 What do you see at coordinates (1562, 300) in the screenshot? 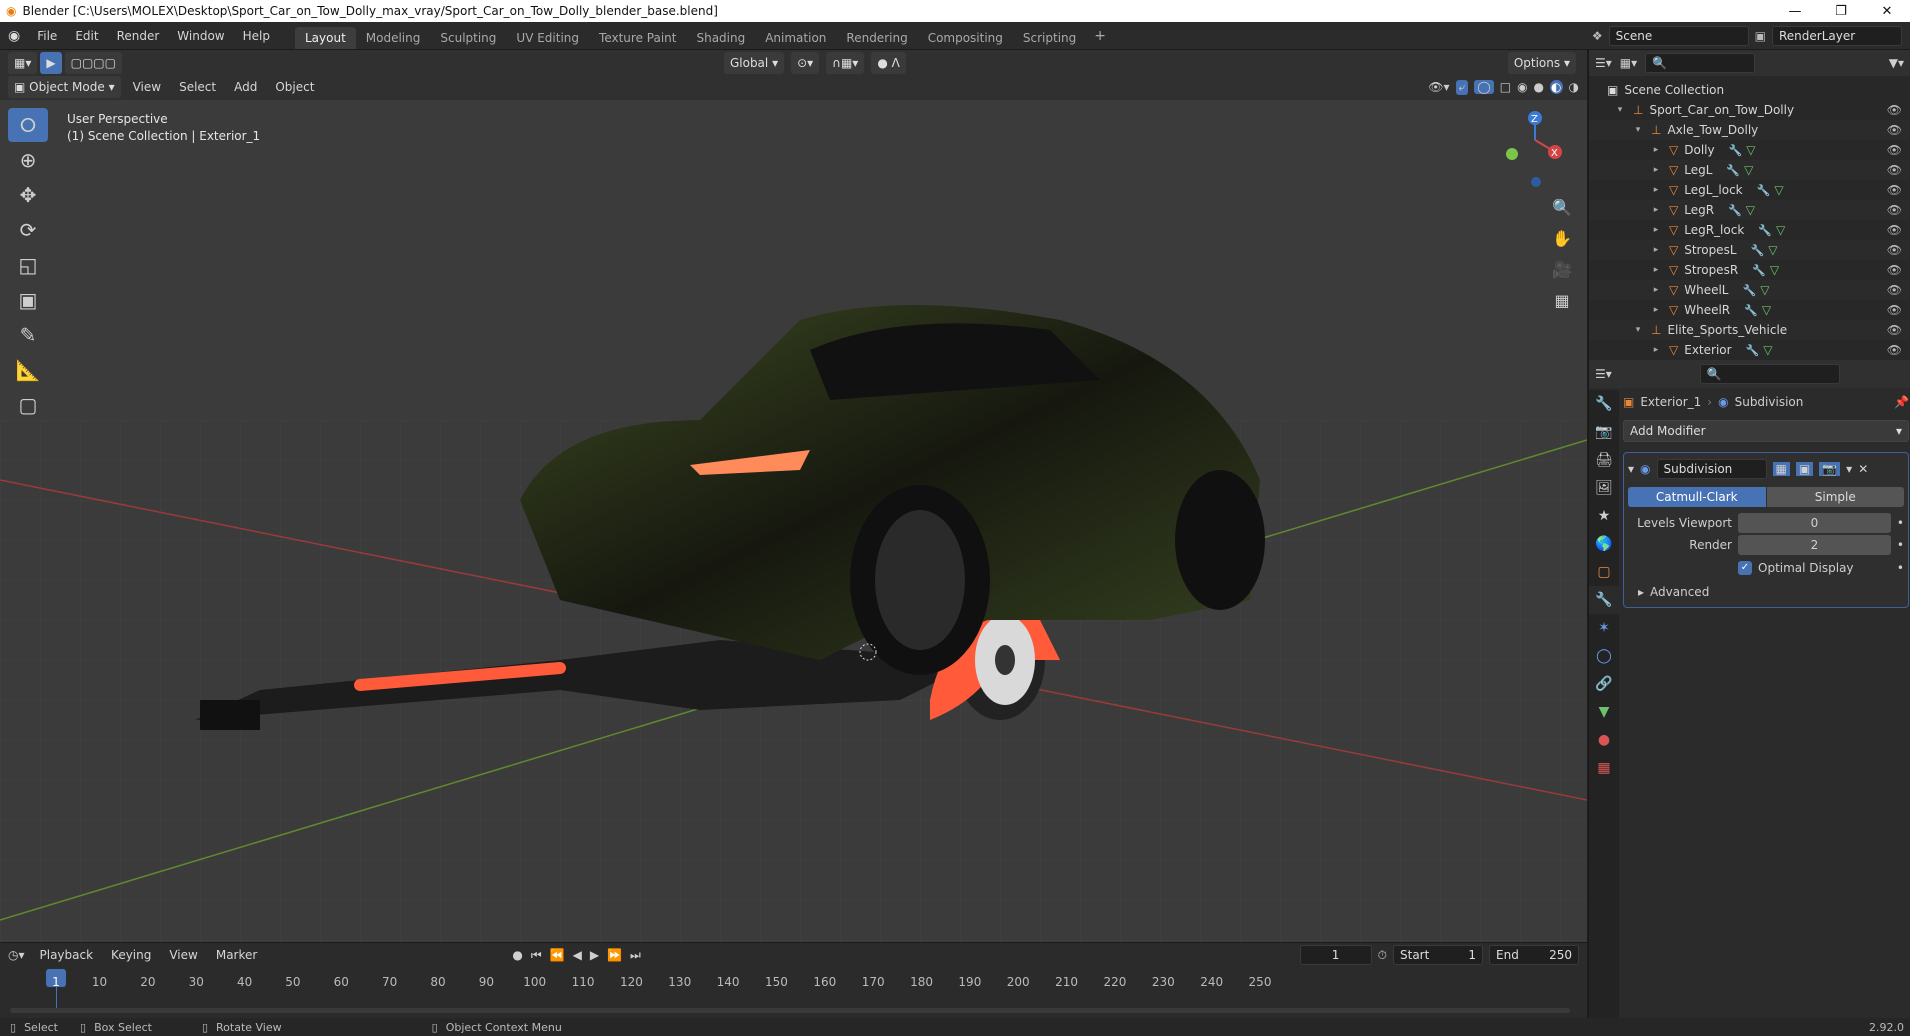
I see `grid-view-icon: ▦` at bounding box center [1562, 300].